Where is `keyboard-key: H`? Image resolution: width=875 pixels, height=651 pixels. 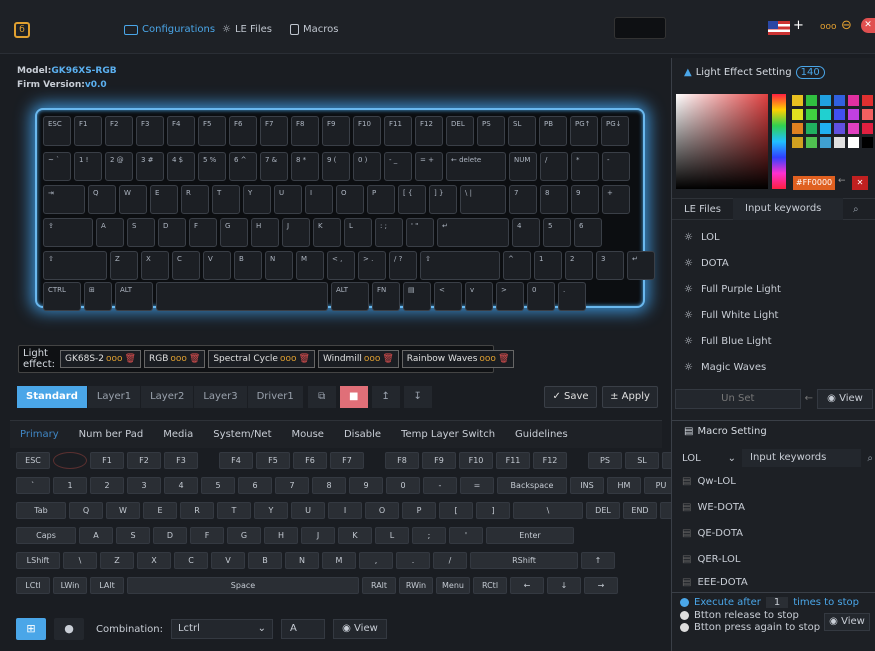 keyboard-key: H is located at coordinates (265, 232).